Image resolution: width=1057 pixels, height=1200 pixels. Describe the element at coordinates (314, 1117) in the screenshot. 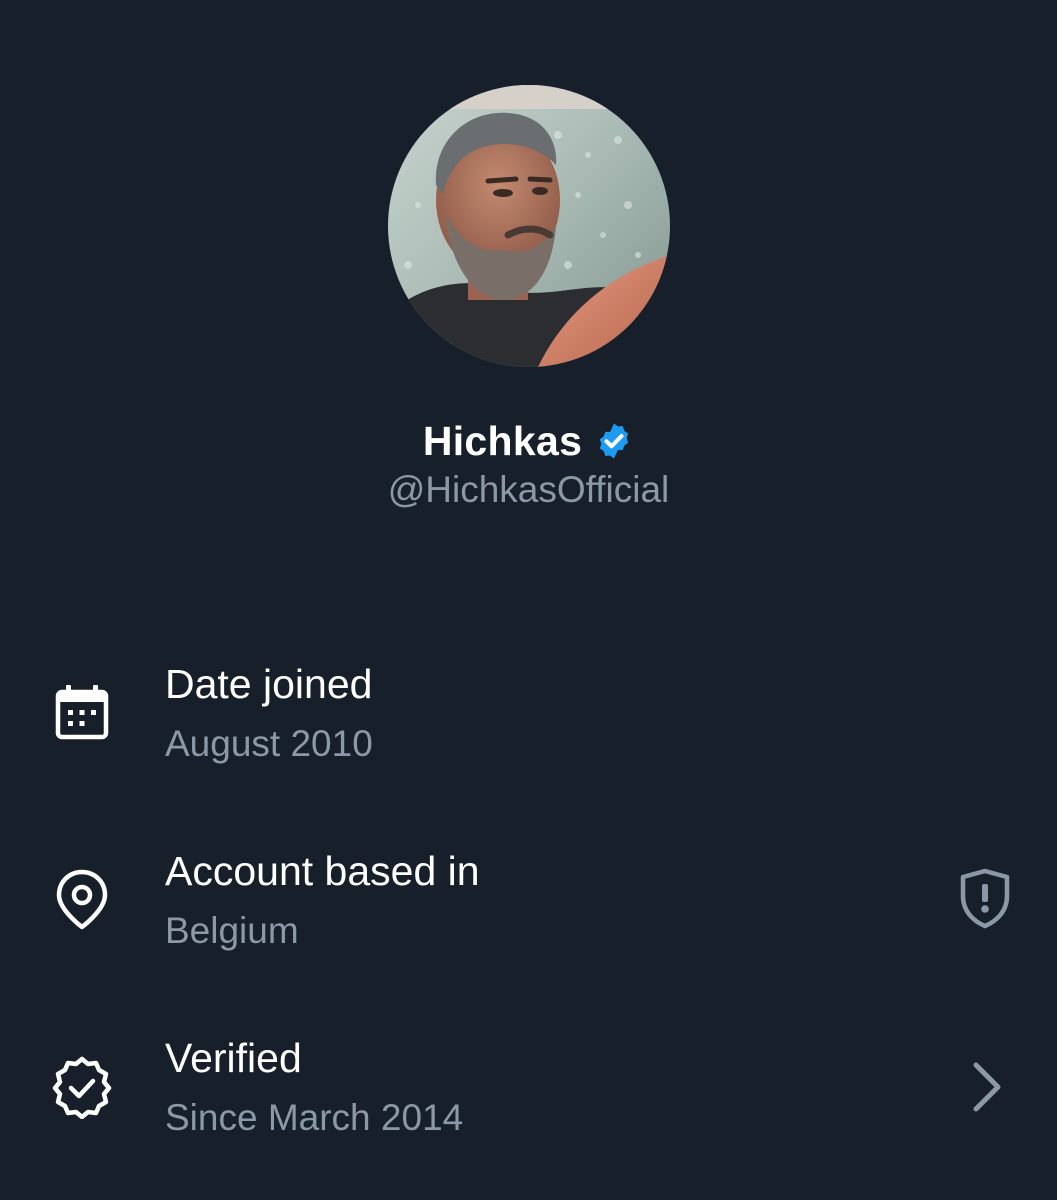

I see `verified-since-value: Since March 2014` at that location.